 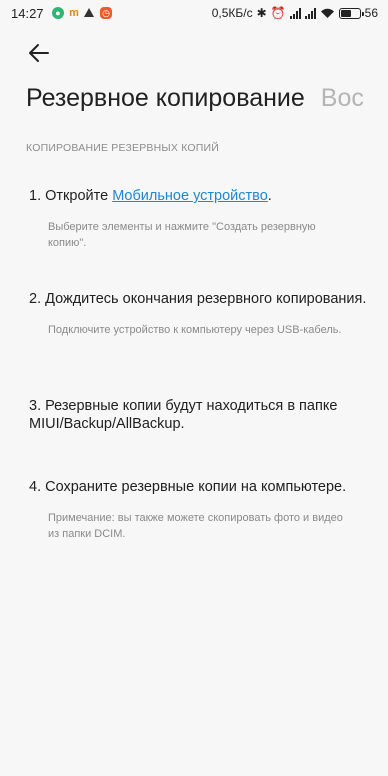 What do you see at coordinates (194, 13) in the screenshot?
I see `status-bar: 14:27 ● m ◷ 0,5КБ/с ✱ ⏰ 56` at bounding box center [194, 13].